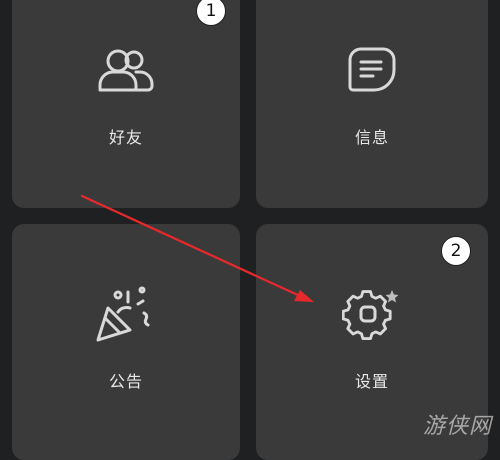 The height and width of the screenshot is (460, 500). I want to click on step-badge-2: 2, so click(456, 251).